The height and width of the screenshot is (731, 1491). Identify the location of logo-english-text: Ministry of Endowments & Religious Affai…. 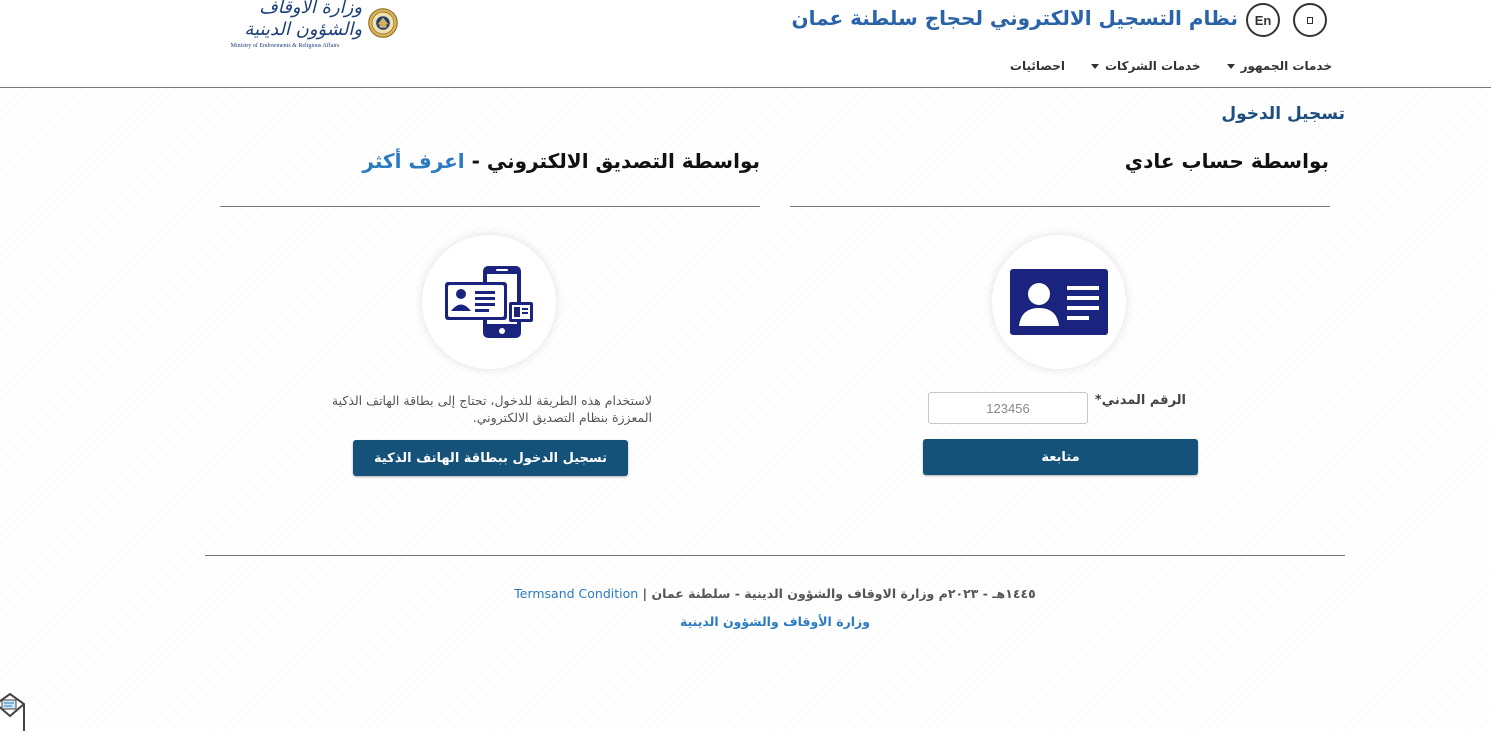
(285, 46).